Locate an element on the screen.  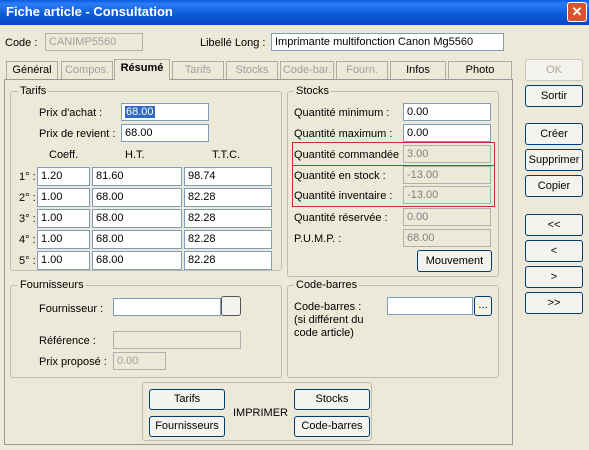
prix-propose-label: Prix proposé : is located at coordinates (73, 362).